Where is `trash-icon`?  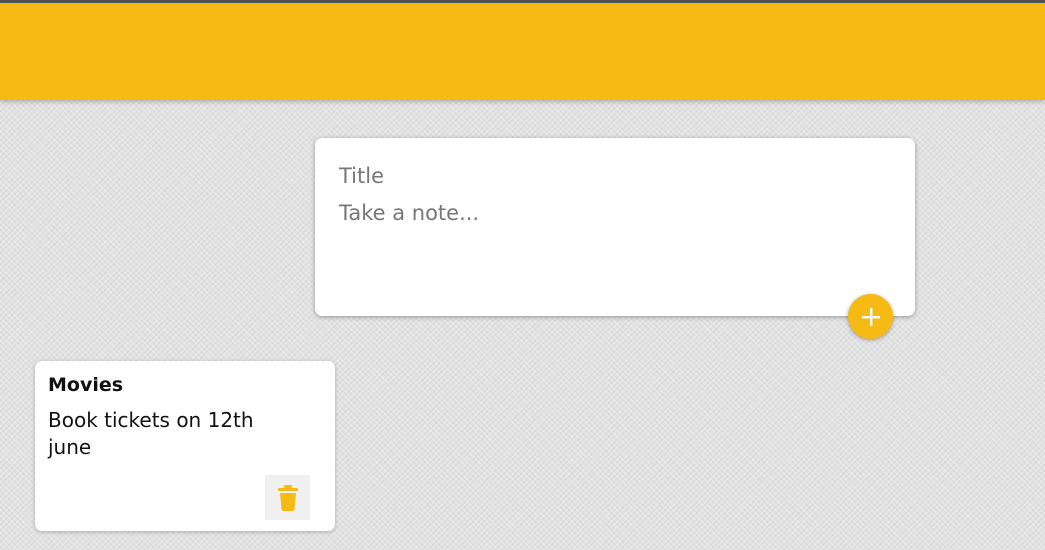 trash-icon is located at coordinates (287, 497).